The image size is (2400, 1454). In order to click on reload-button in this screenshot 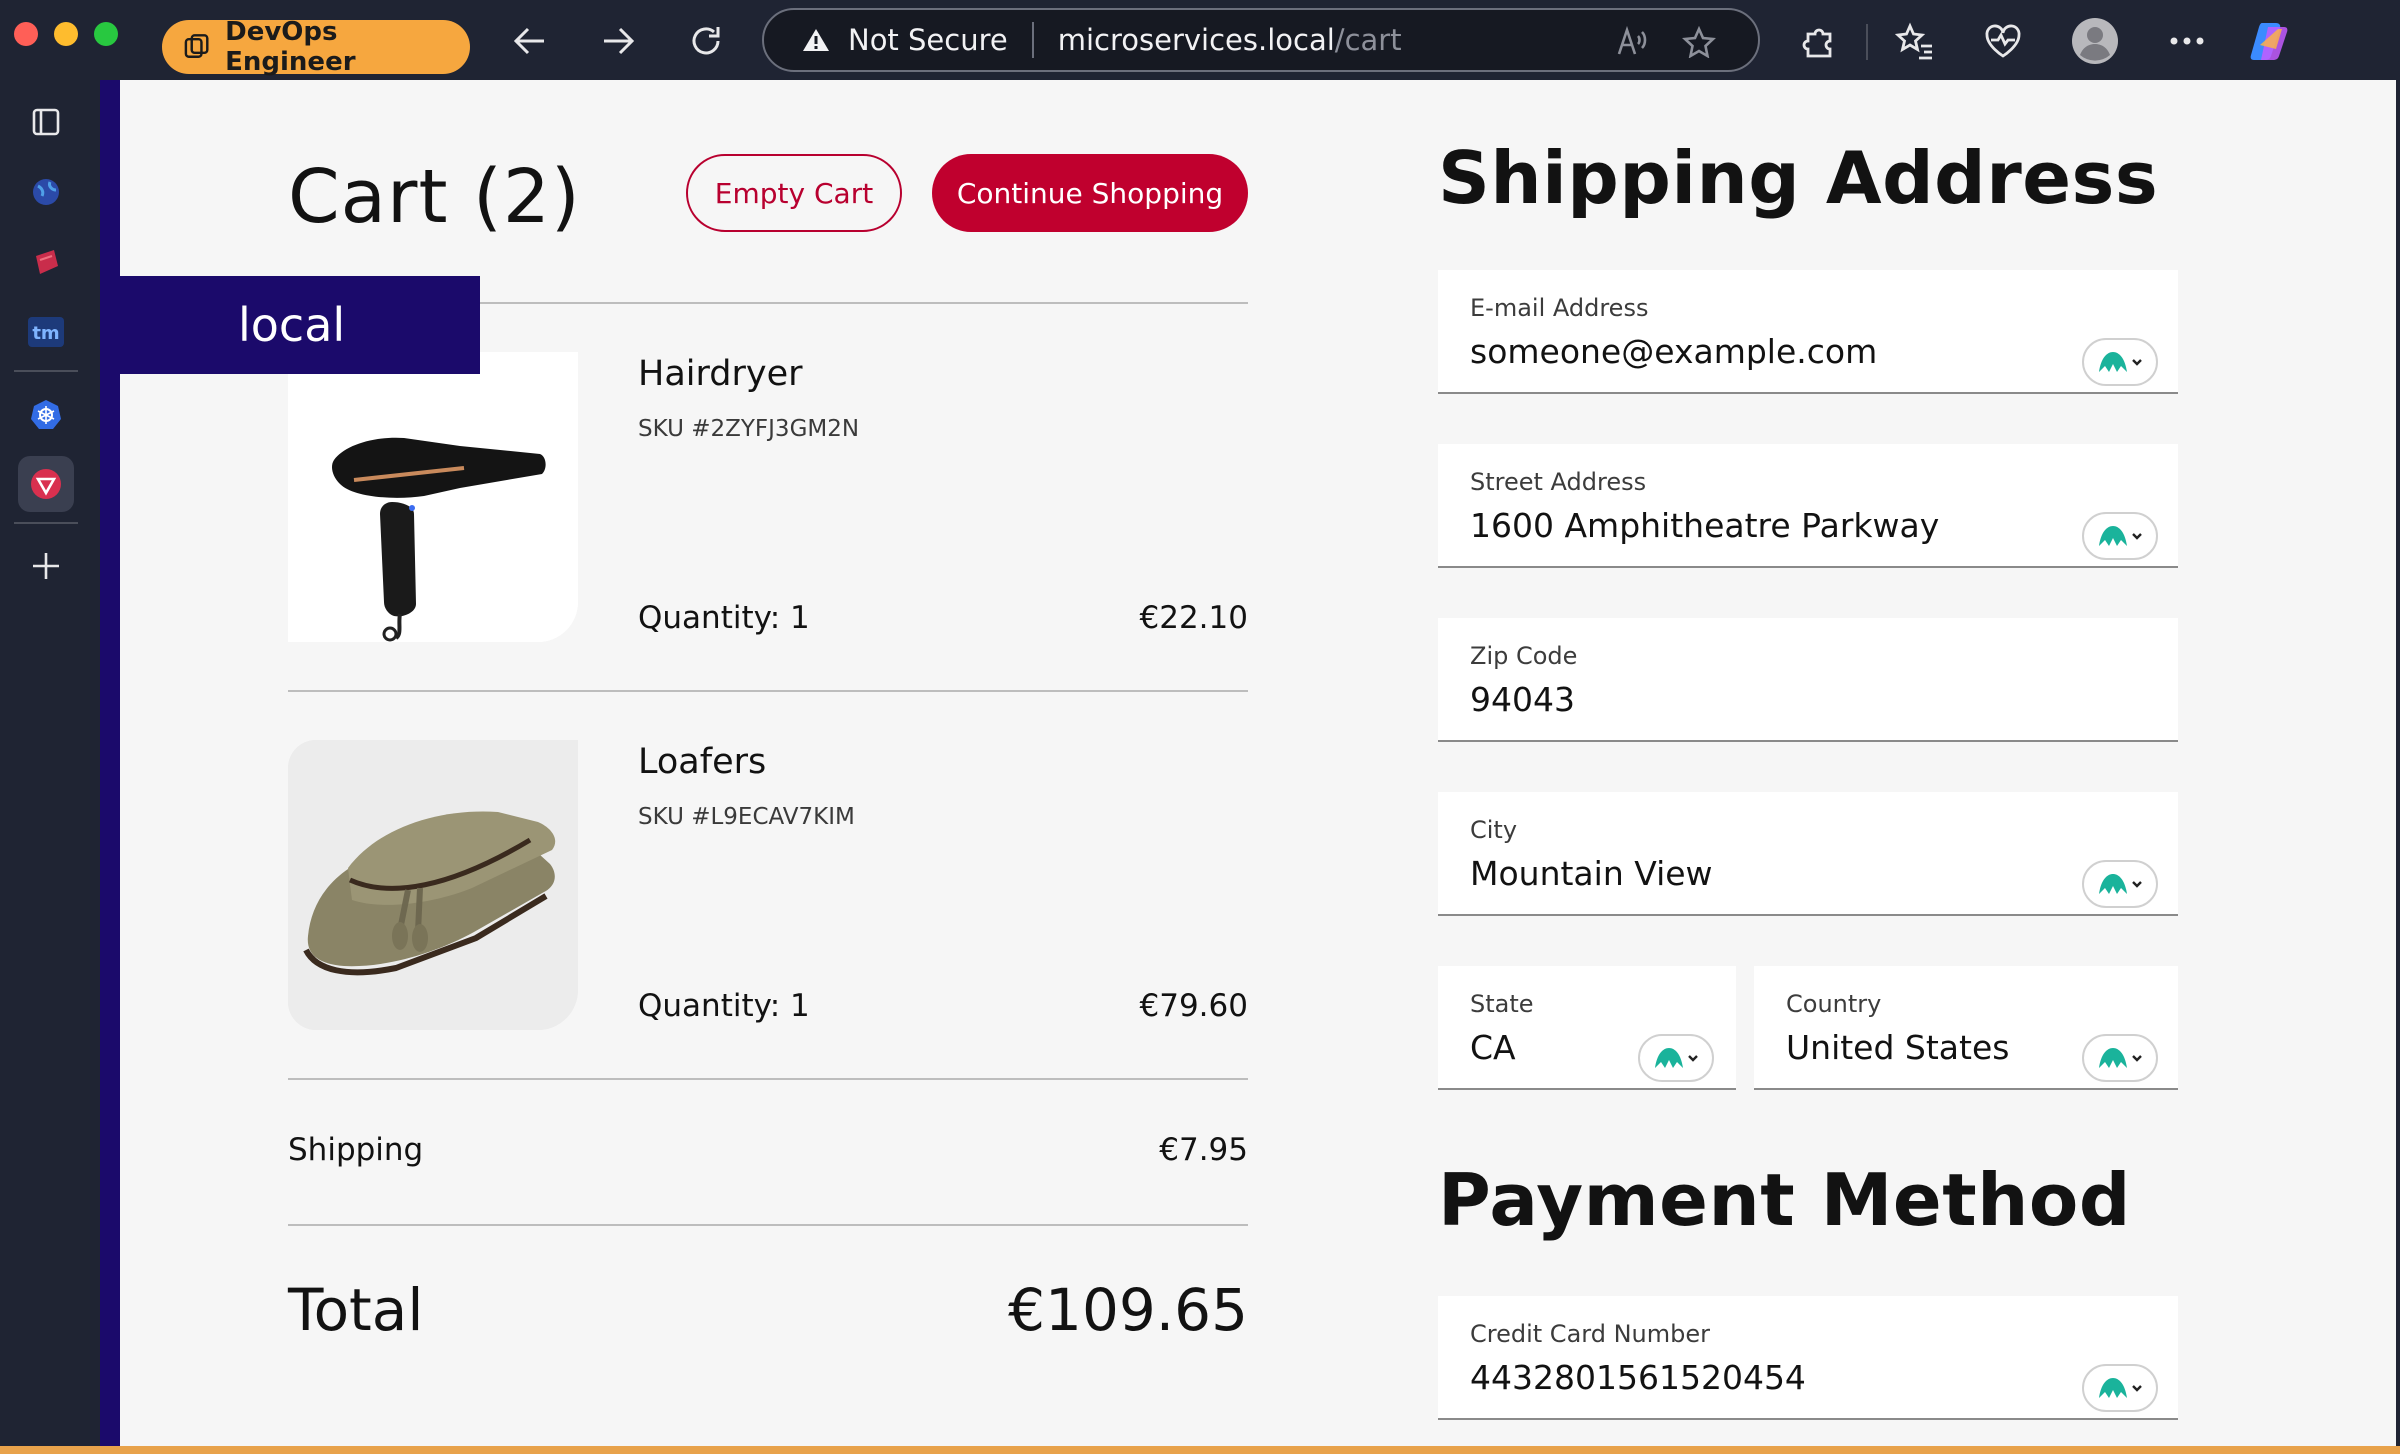, I will do `click(706, 41)`.